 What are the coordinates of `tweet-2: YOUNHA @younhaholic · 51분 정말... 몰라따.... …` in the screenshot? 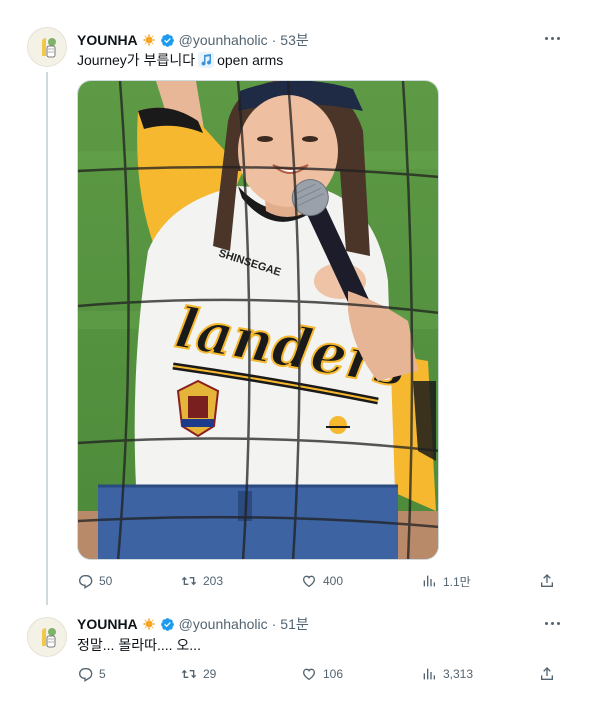 It's located at (300, 653).